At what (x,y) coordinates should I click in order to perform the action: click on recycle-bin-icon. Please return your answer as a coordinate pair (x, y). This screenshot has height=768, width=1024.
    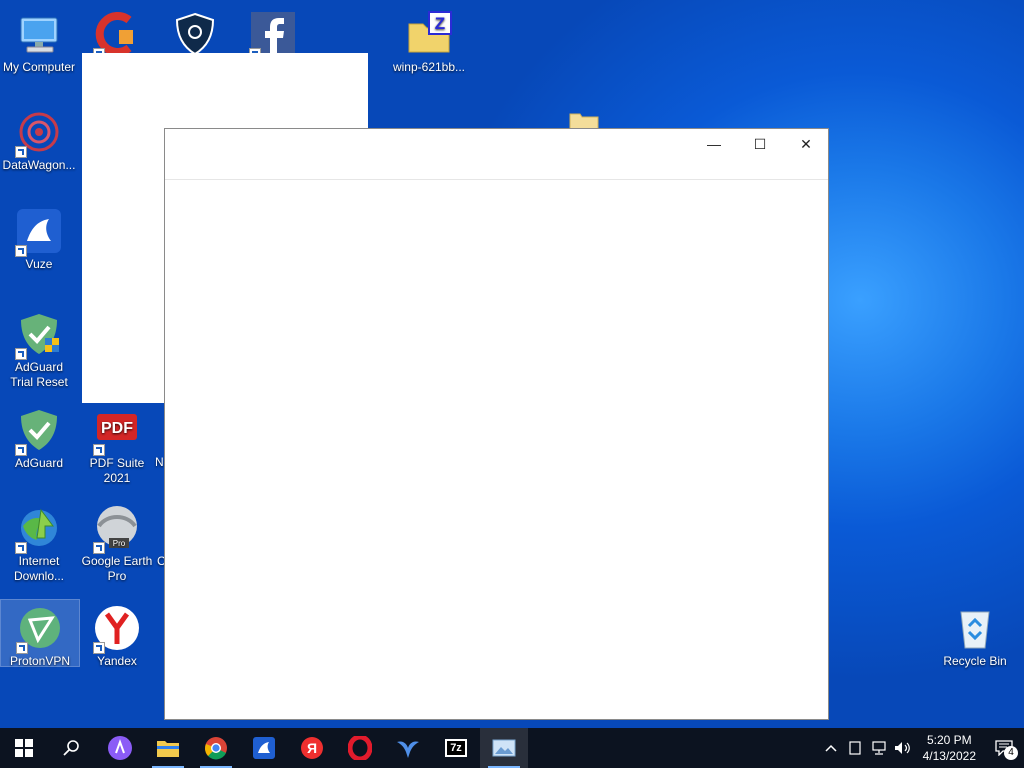
    Looking at the image, I should click on (975, 628).